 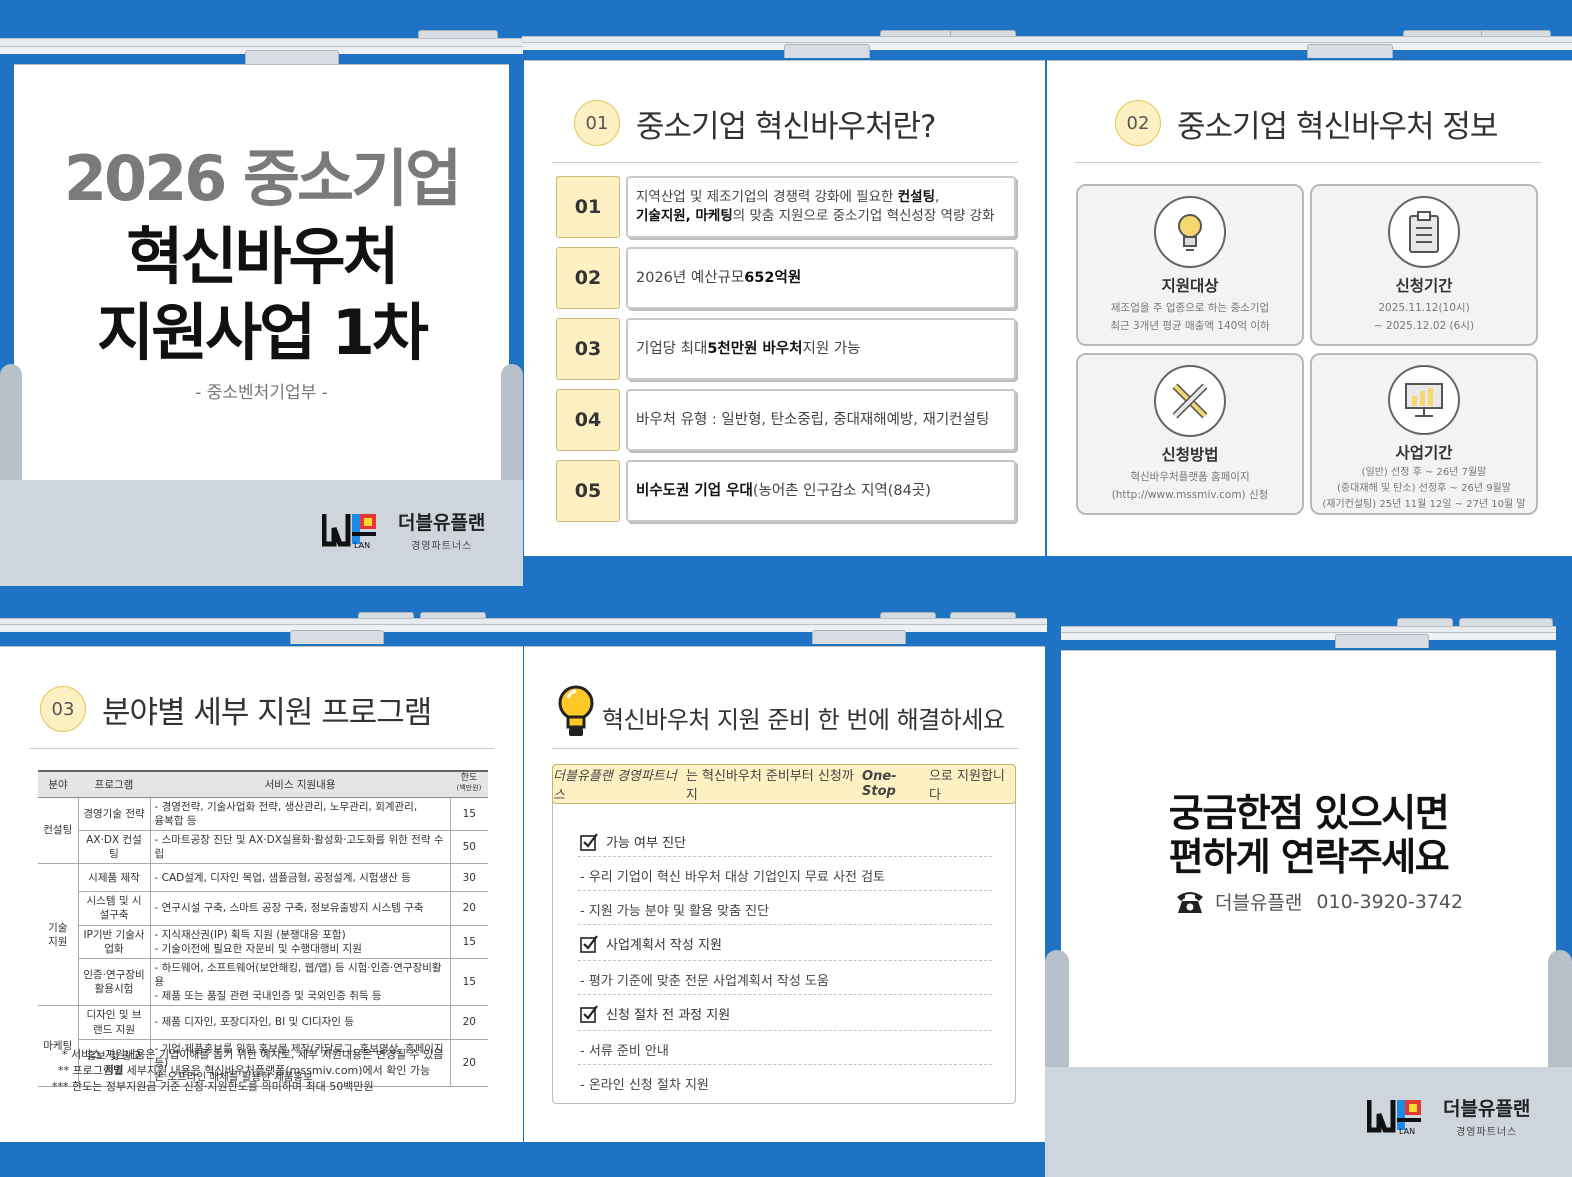 I want to click on checklist-subitem: - 우리 기업이 혁신 바우처 대상 기업인지 무료 사전 검토, so click(x=733, y=877).